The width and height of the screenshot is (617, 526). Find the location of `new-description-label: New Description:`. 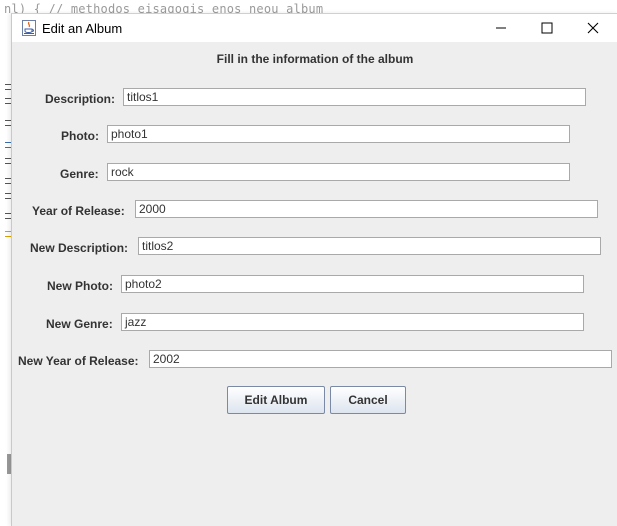

new-description-label: New Description: is located at coordinates (79, 248).